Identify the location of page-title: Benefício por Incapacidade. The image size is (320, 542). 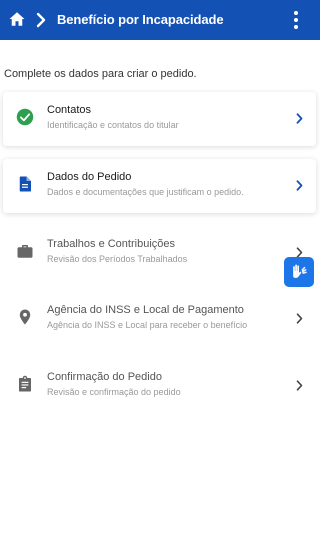
(140, 19).